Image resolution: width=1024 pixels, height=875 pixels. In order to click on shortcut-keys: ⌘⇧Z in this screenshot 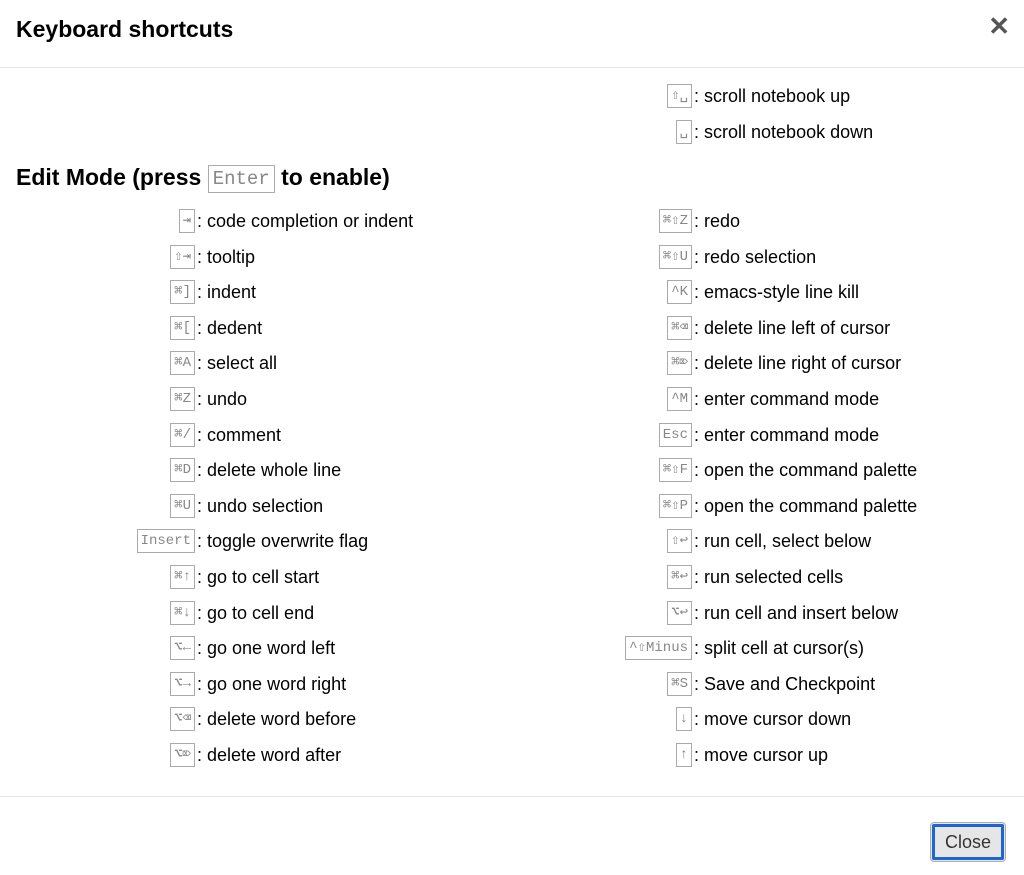, I will do `click(346, 221)`.